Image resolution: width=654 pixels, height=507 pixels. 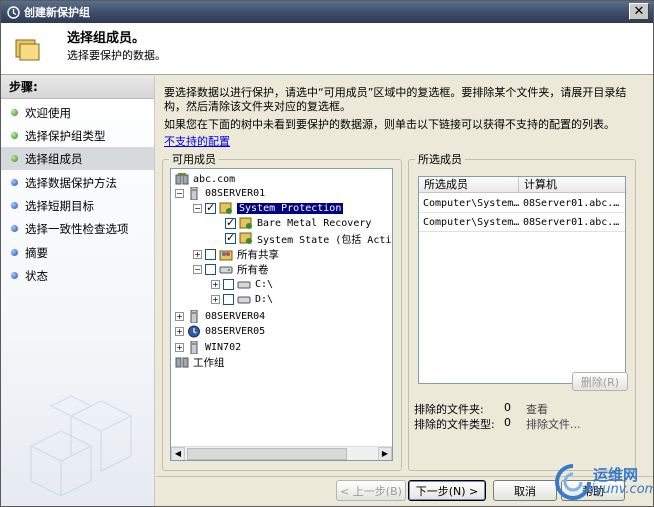 I want to click on tree-node-server: + 08SERVER04, so click(x=220, y=316).